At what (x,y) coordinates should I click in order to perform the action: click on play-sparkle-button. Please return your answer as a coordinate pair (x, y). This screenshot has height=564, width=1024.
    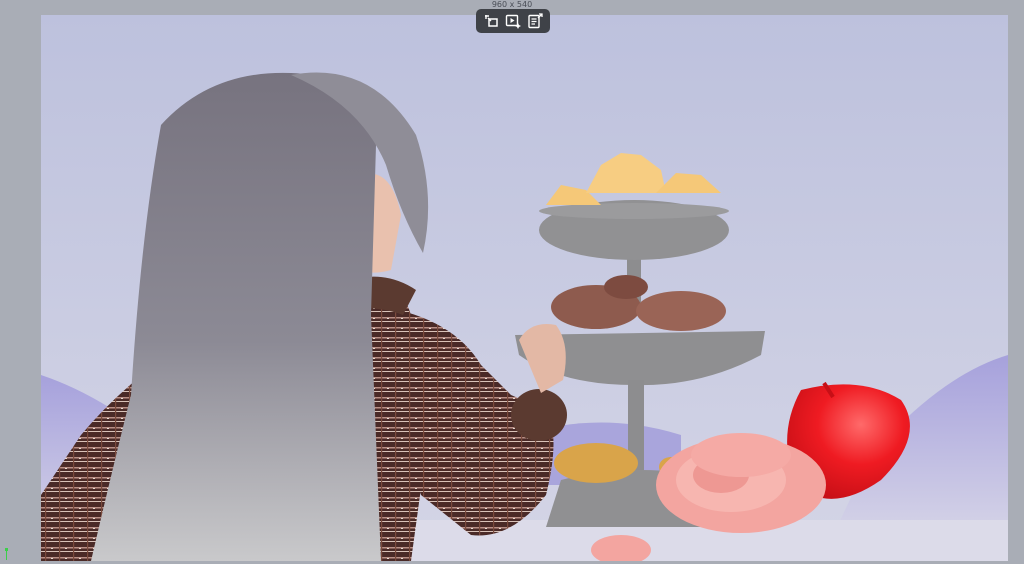
    Looking at the image, I should click on (513, 21).